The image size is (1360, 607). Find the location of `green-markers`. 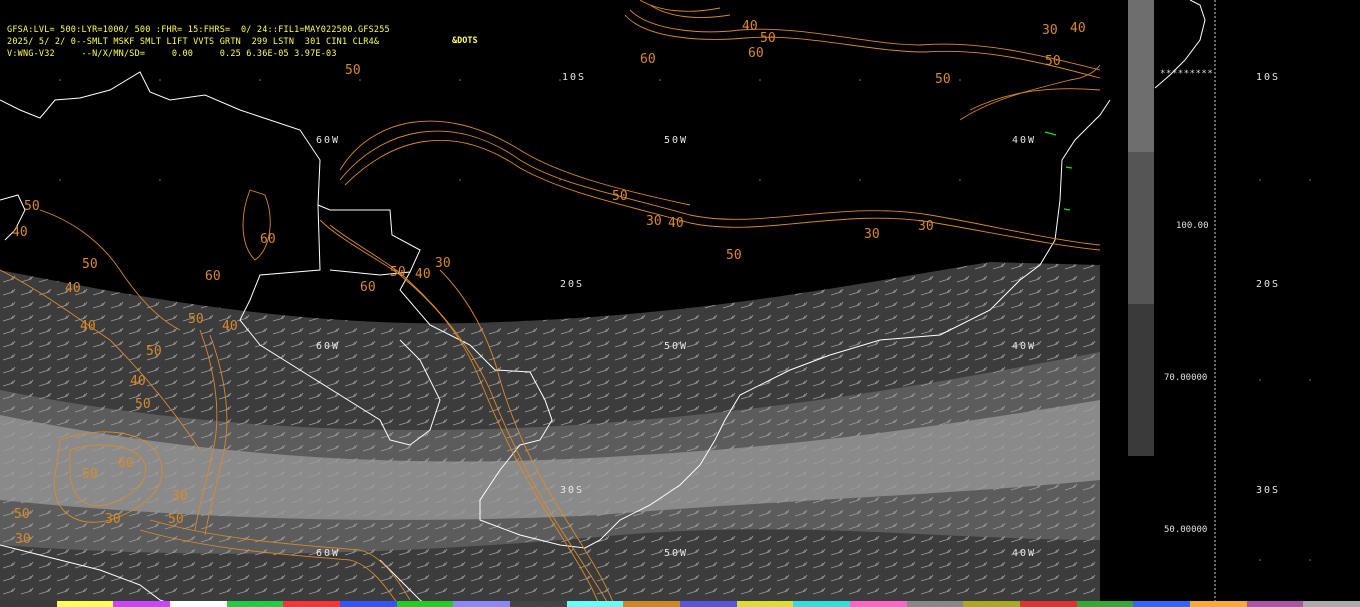

green-markers is located at coordinates (1058, 171).